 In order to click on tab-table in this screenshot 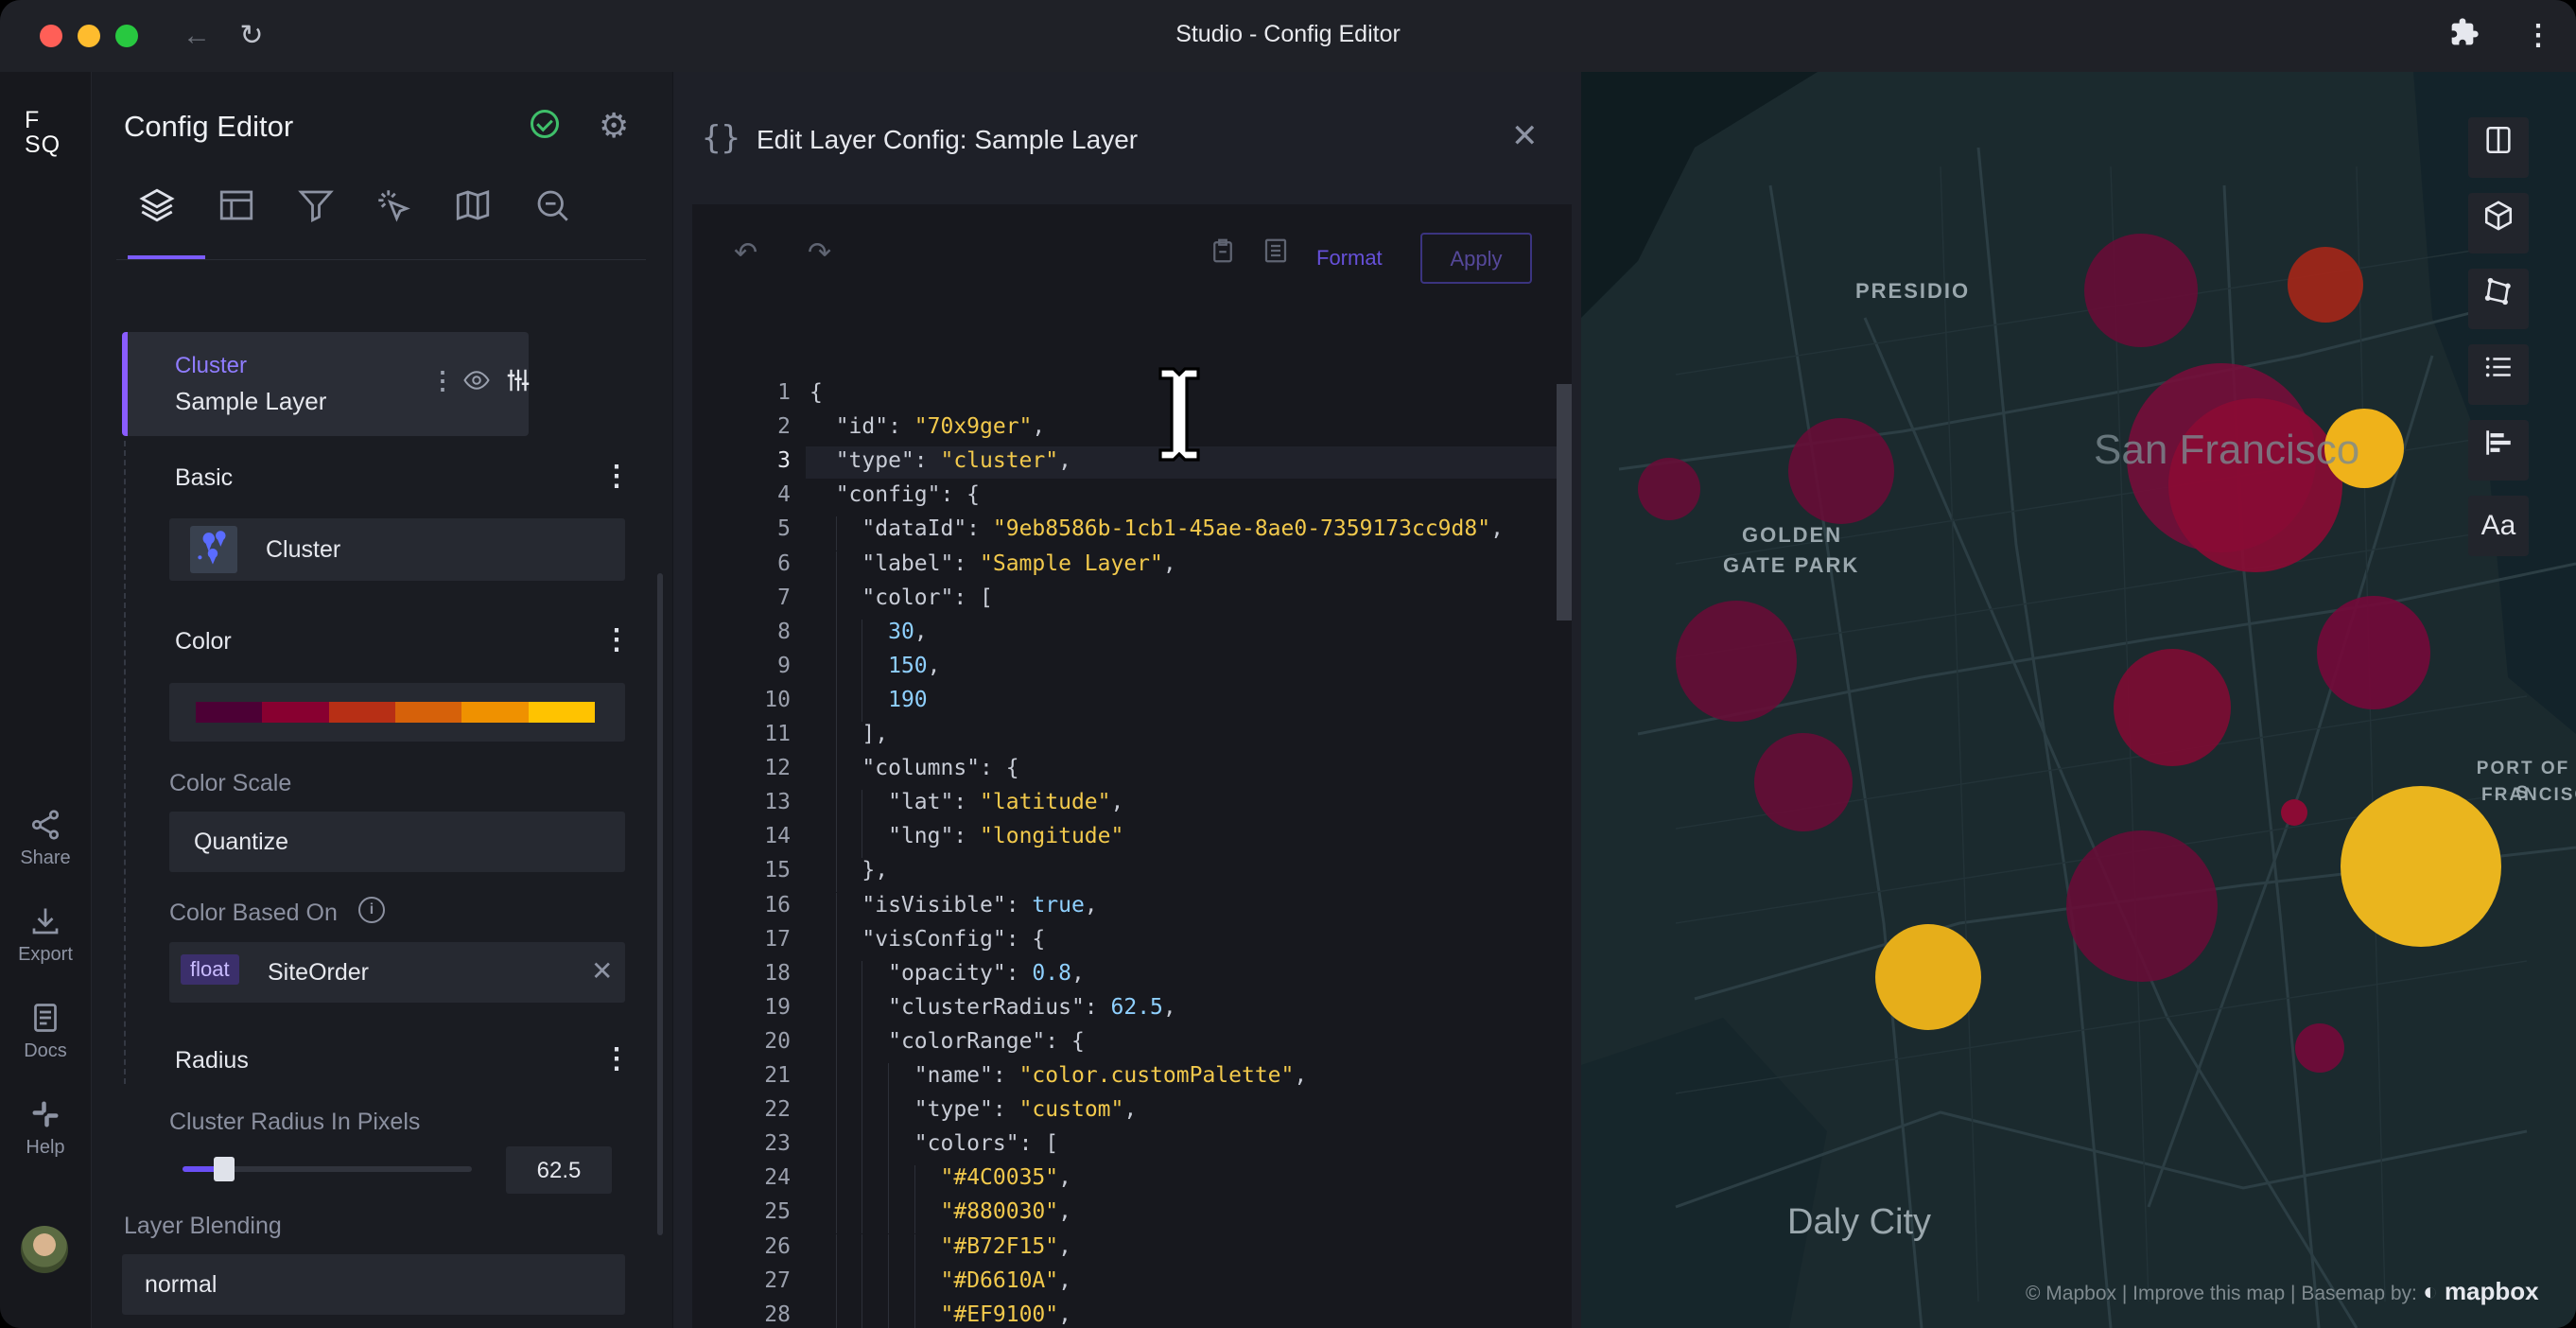, I will do `click(244, 213)`.